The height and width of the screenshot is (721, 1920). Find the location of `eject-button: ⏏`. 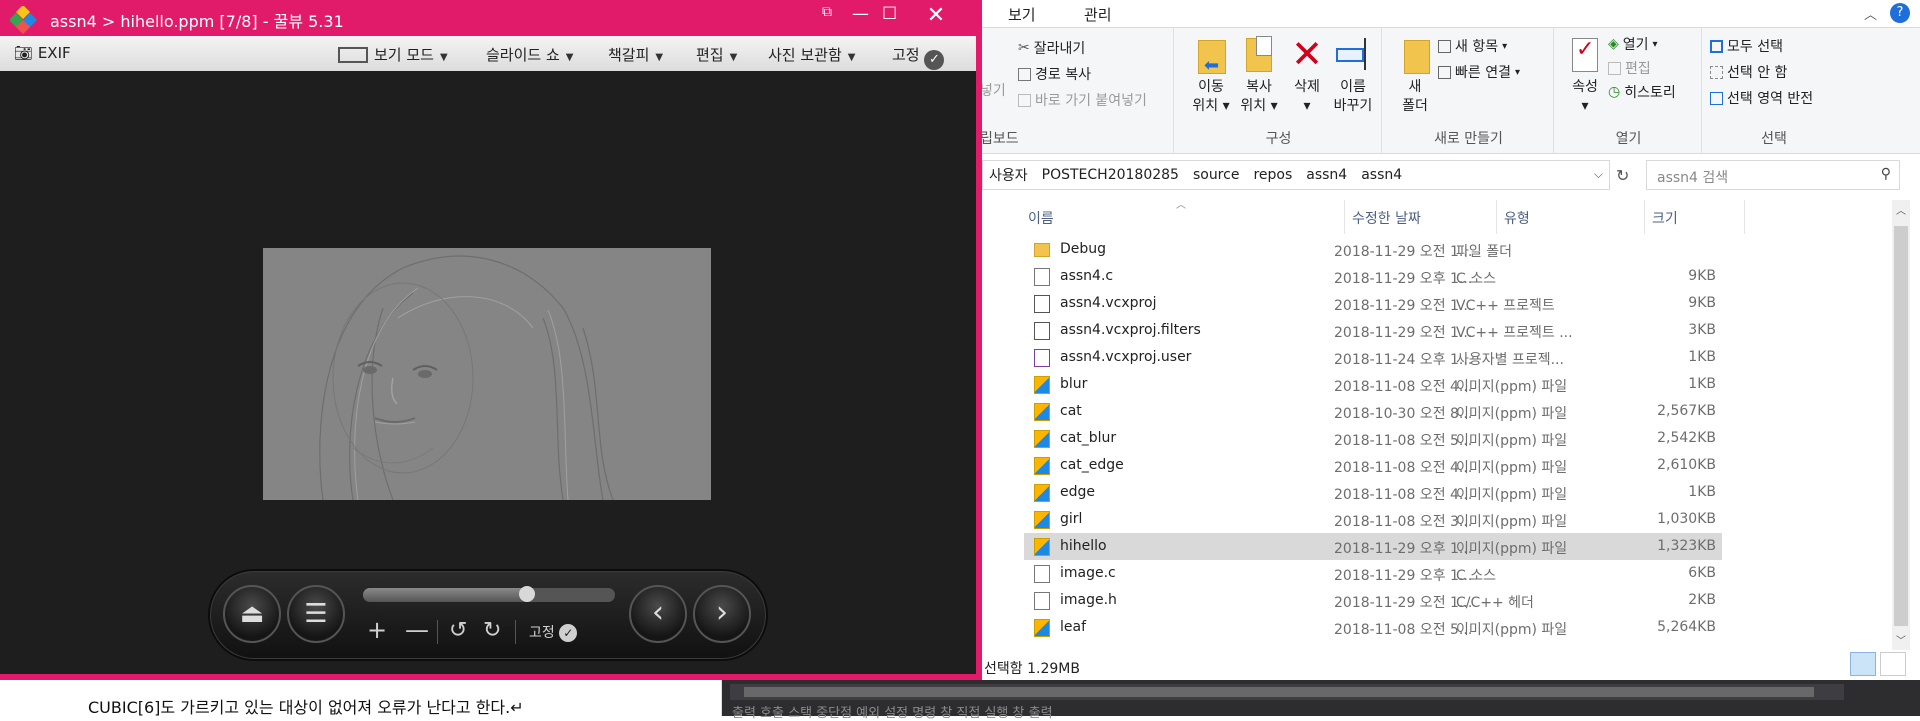

eject-button: ⏏ is located at coordinates (252, 614).